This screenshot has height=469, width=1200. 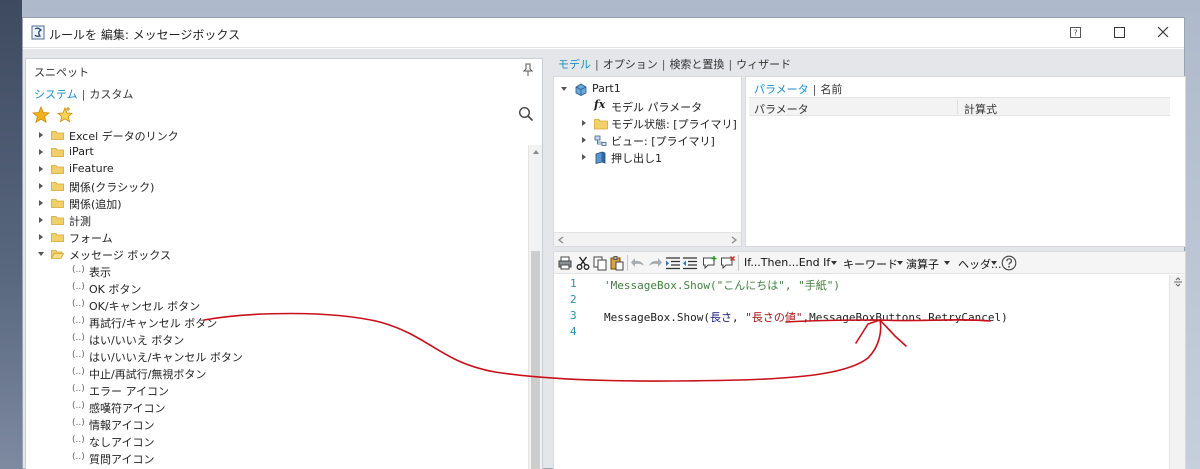 I want to click on undo-icon, so click(x=638, y=263).